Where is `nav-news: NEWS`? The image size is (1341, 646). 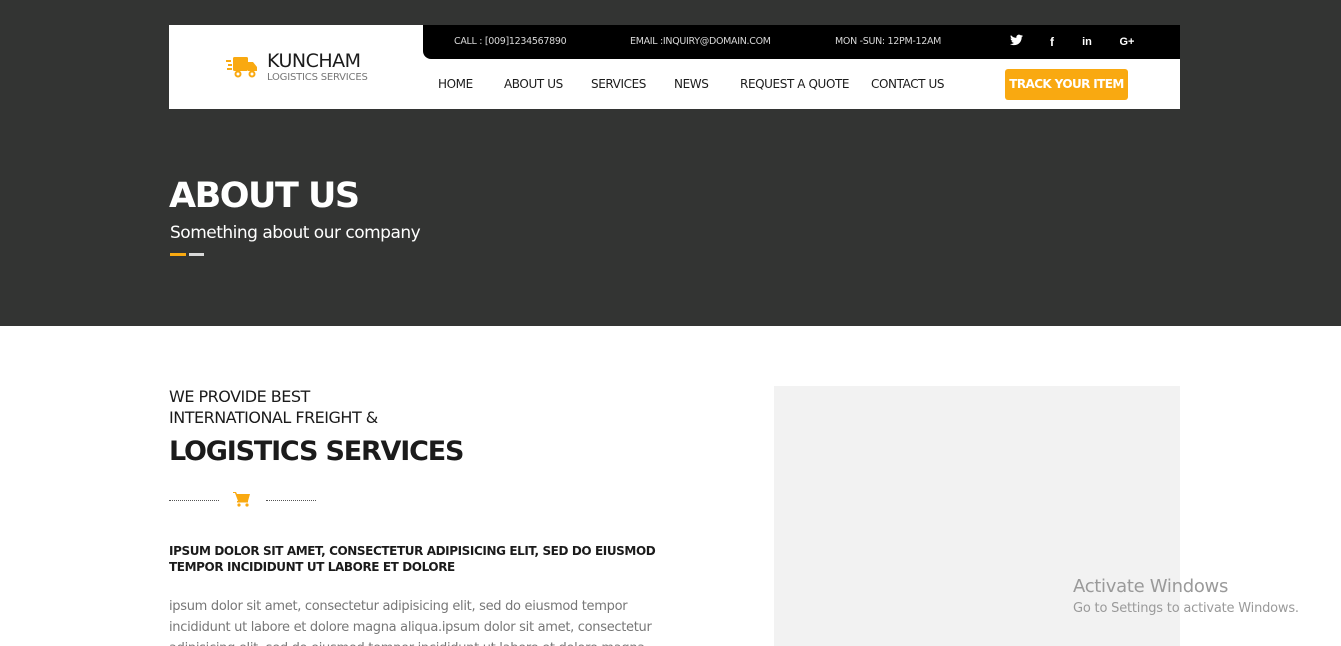
nav-news: NEWS is located at coordinates (691, 84).